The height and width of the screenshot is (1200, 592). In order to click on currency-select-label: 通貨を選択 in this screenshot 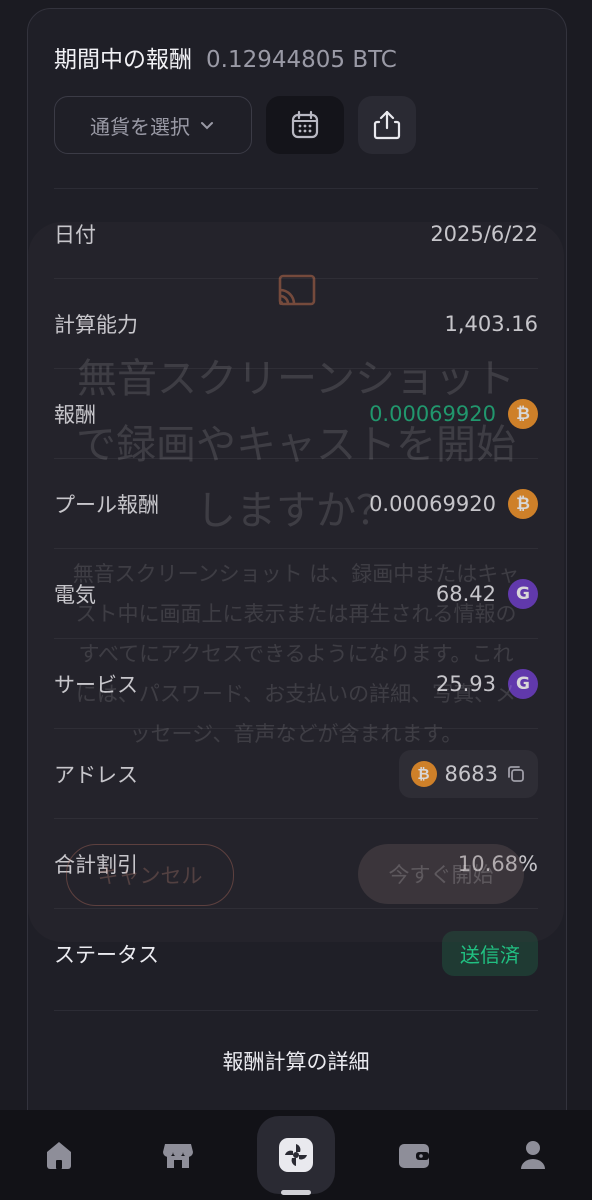, I will do `click(140, 126)`.